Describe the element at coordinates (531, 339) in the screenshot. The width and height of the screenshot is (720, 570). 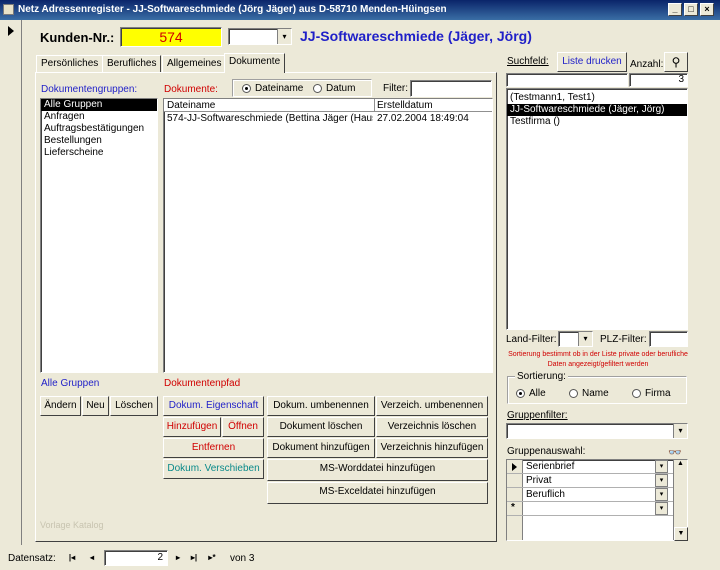
I see `land-filter-label: Land-Filter:` at that location.